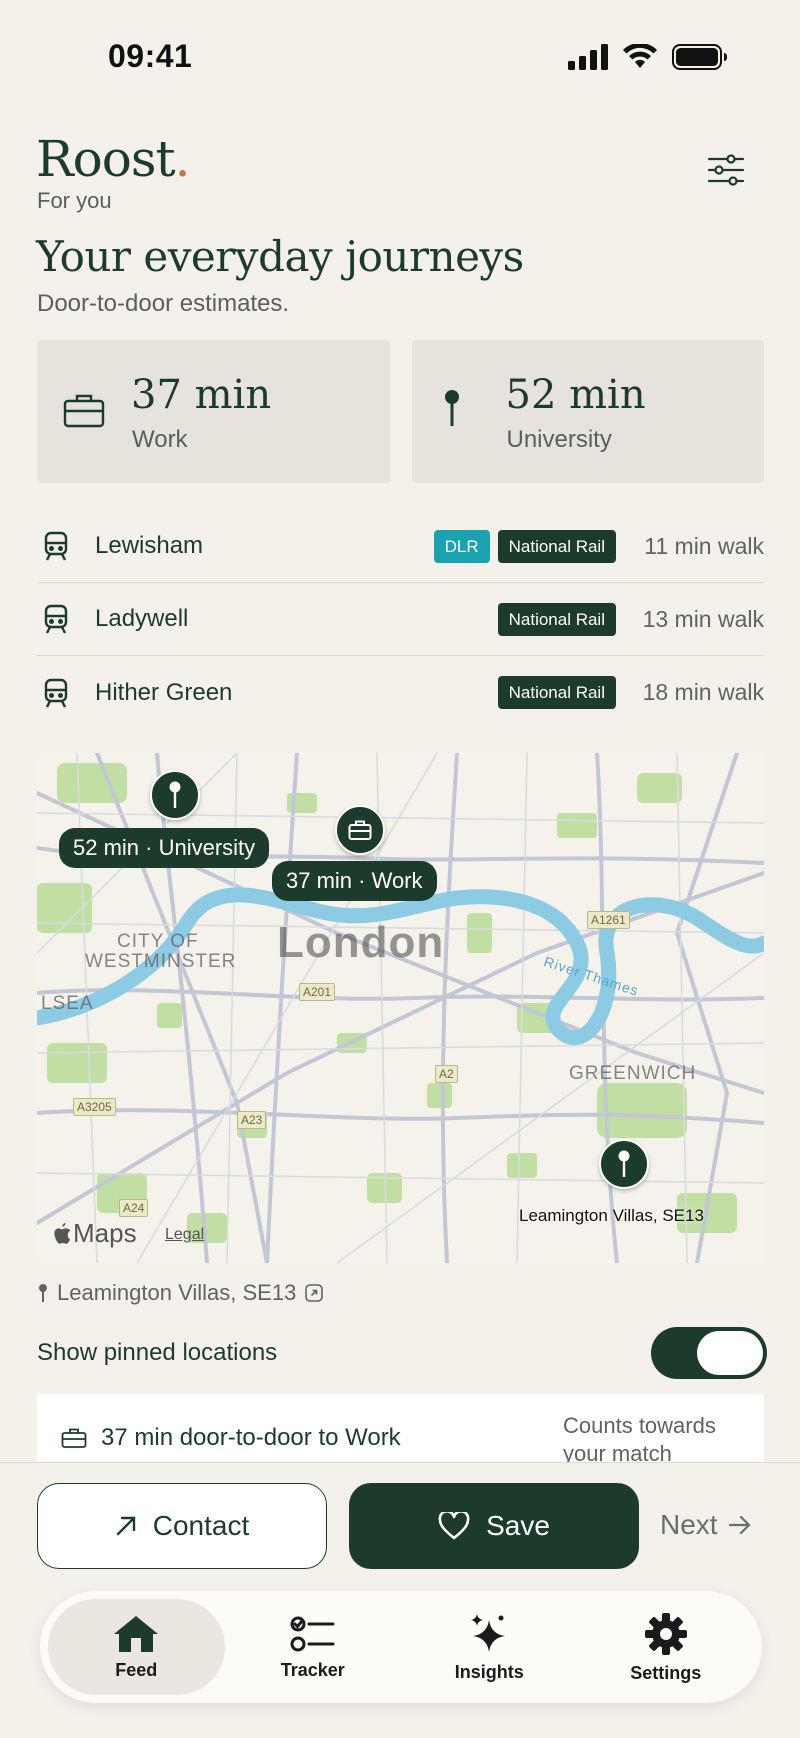 The image size is (800, 1738). I want to click on save-button: Save, so click(494, 1526).